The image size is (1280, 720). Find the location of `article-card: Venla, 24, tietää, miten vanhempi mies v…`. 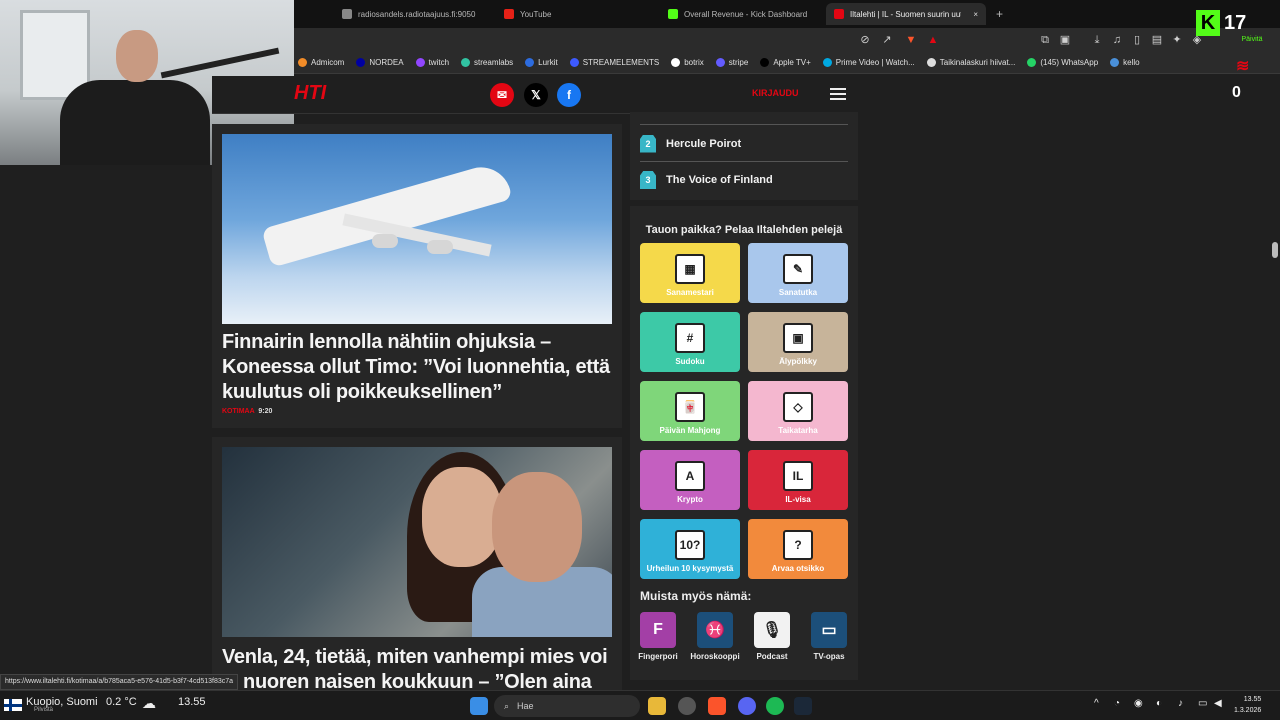

article-card: Venla, 24, tietää, miten vanhempi mies v… is located at coordinates (417, 565).